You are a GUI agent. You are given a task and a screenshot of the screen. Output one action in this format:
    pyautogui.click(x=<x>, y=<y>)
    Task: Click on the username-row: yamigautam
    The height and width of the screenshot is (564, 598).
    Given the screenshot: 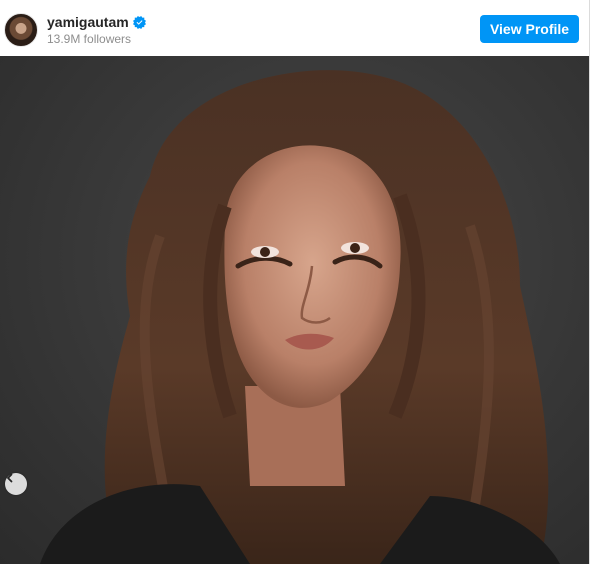 What is the action you would take?
    pyautogui.click(x=96, y=22)
    